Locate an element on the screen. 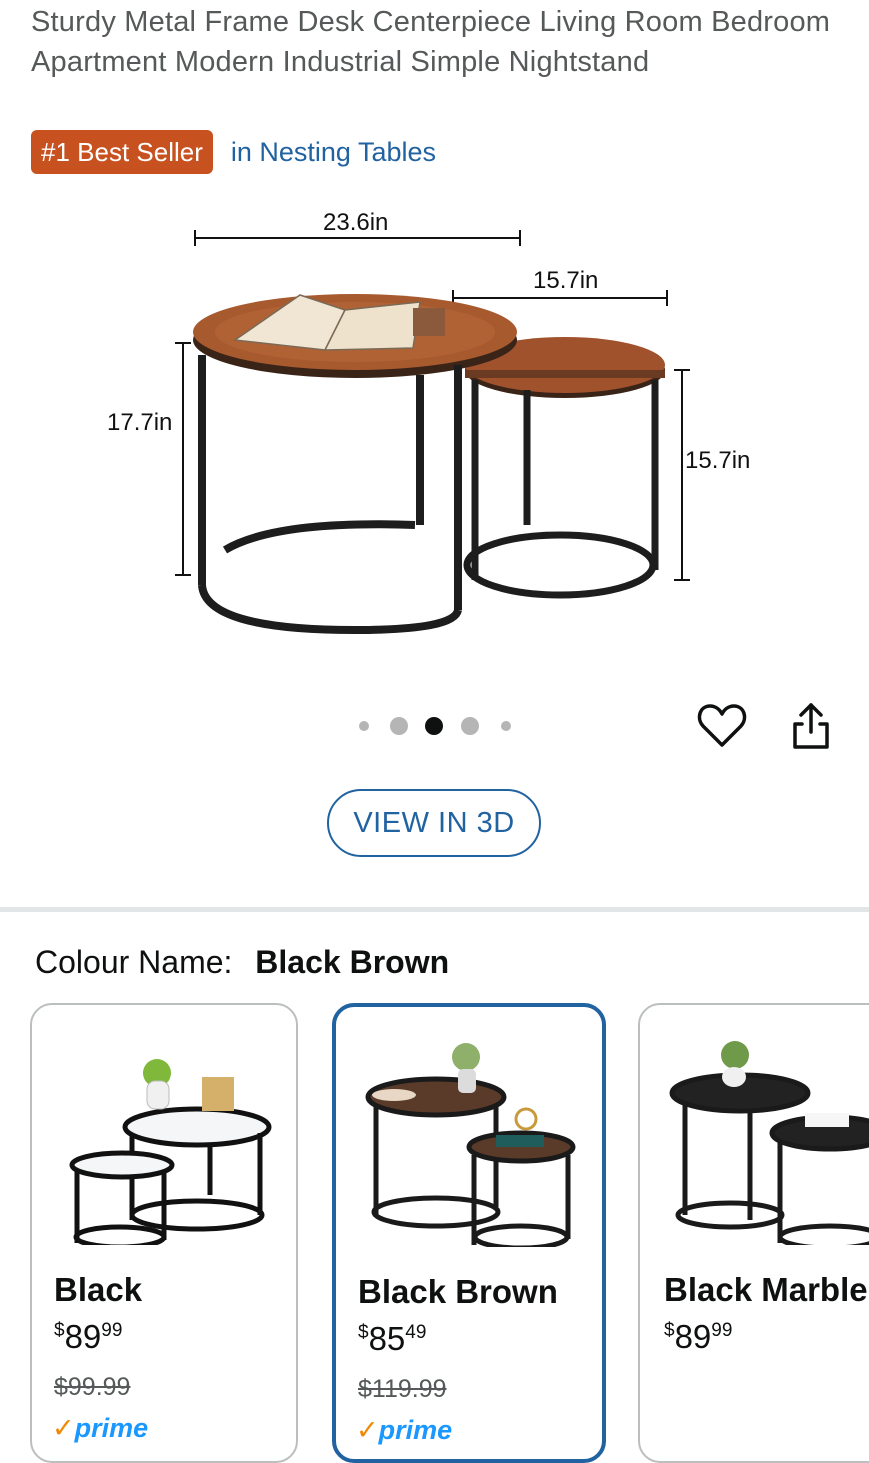  swatch-image-black-brown is located at coordinates (470, 1145).